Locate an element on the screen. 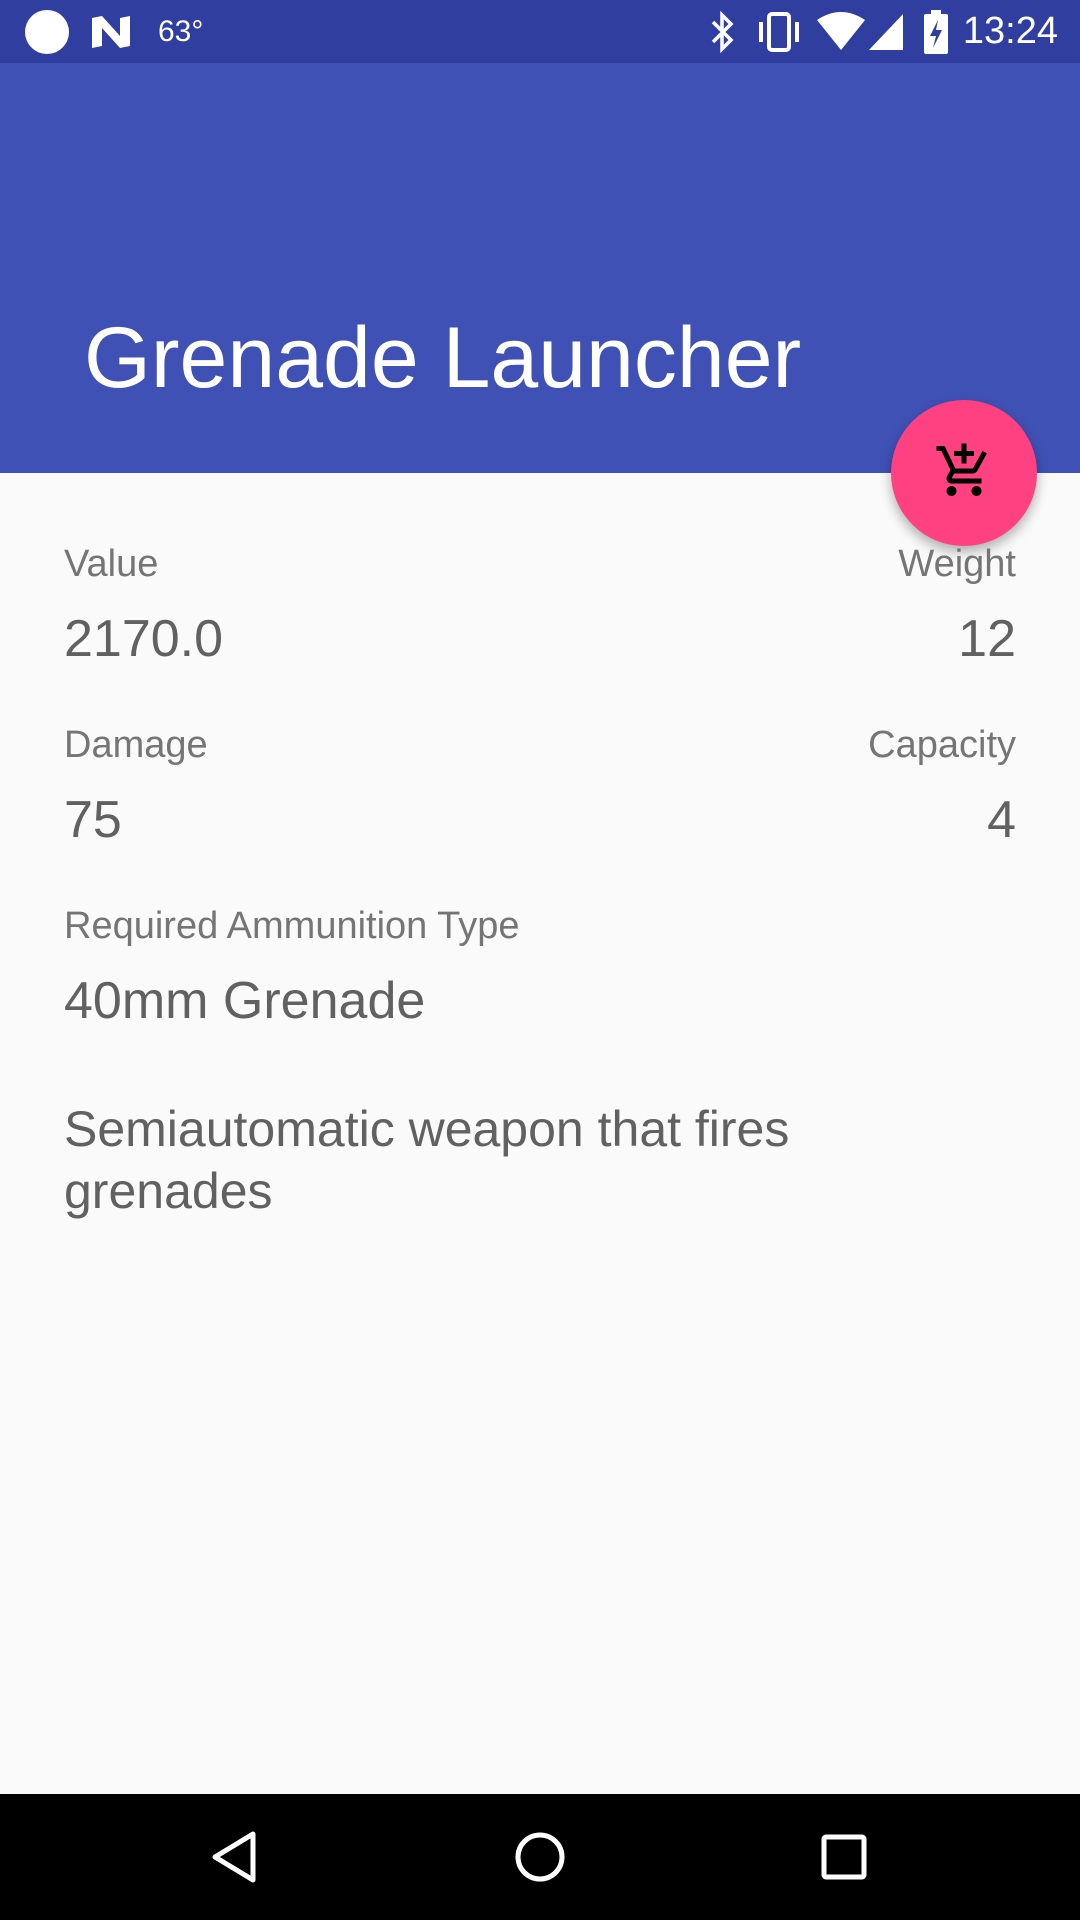  weight-label: Weight is located at coordinates (957, 564).